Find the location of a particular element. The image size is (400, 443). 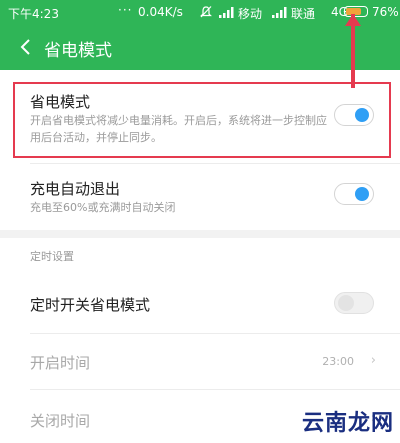

carrier-2: 联通 is located at coordinates (303, 14).